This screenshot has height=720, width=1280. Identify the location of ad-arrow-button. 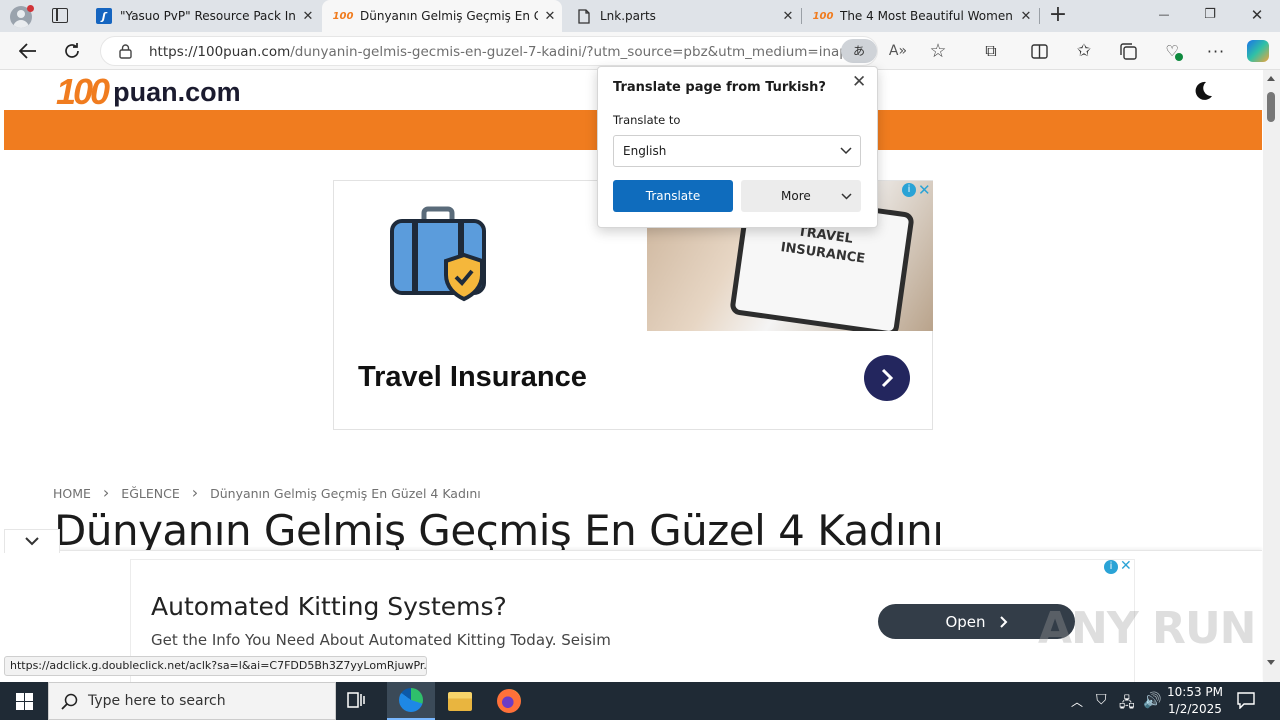
(887, 378).